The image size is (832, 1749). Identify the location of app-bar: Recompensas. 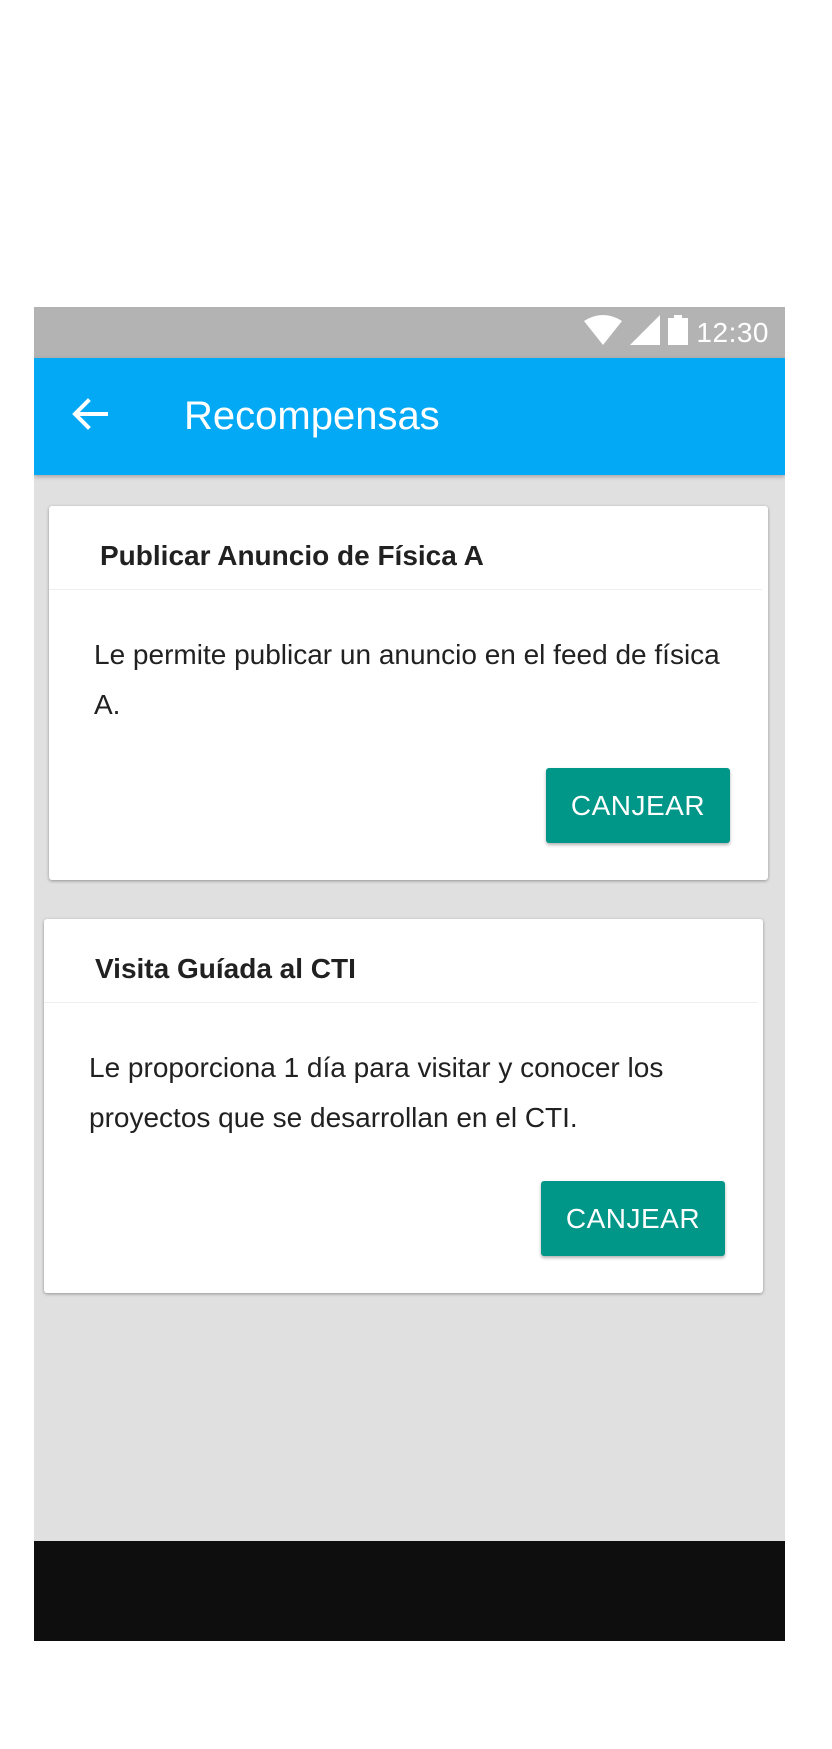
(409, 416).